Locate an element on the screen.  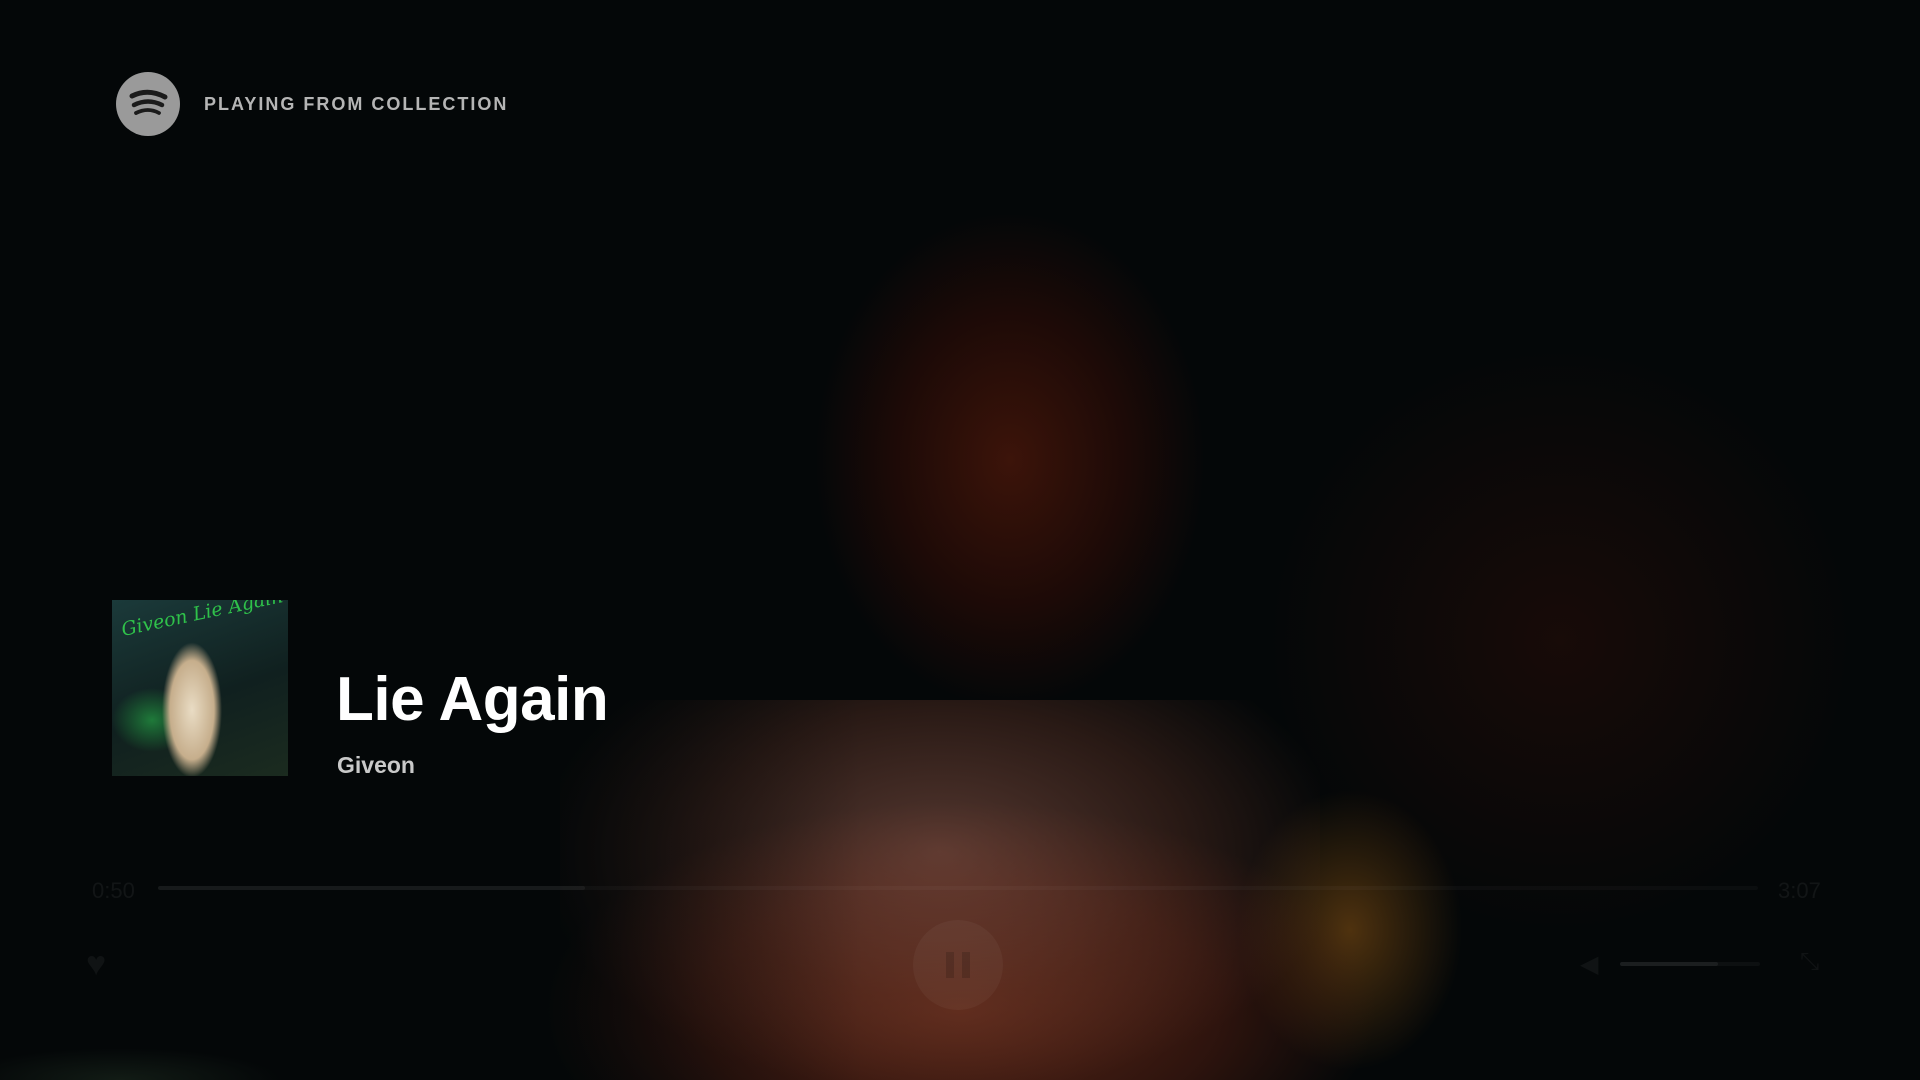
volume-slider-fill is located at coordinates (1669, 964).